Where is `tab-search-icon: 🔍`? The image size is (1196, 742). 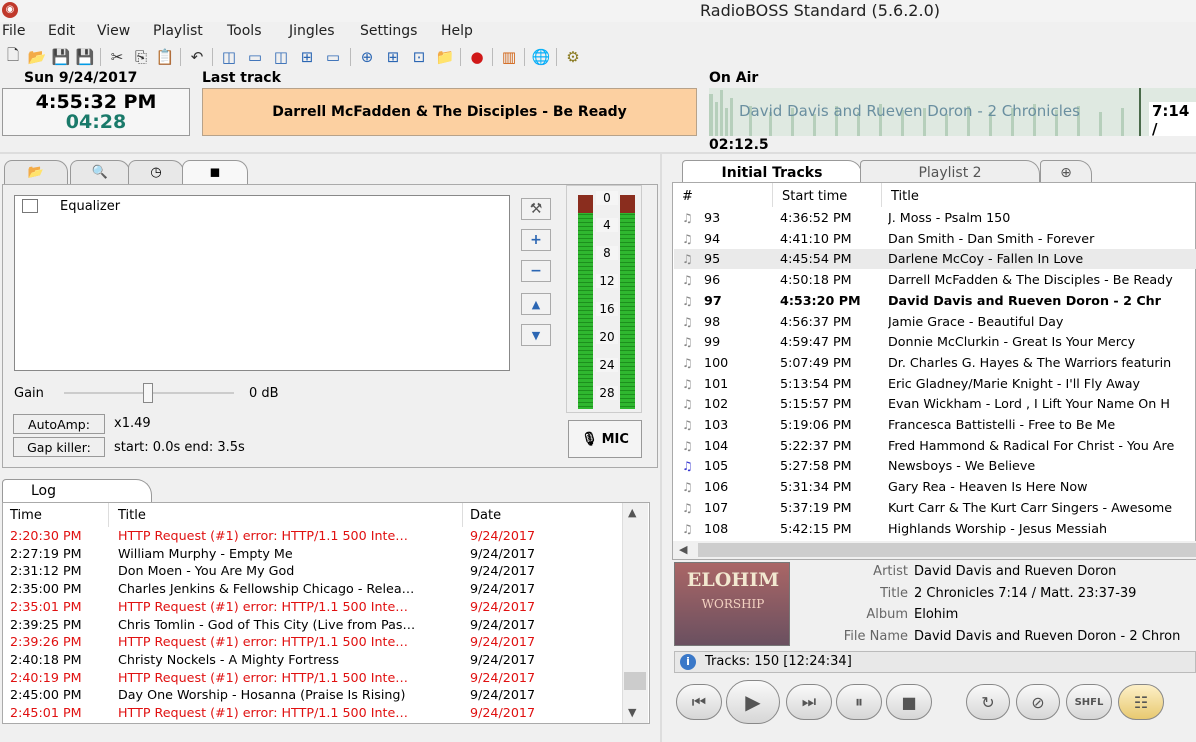 tab-search-icon: 🔍 is located at coordinates (100, 172).